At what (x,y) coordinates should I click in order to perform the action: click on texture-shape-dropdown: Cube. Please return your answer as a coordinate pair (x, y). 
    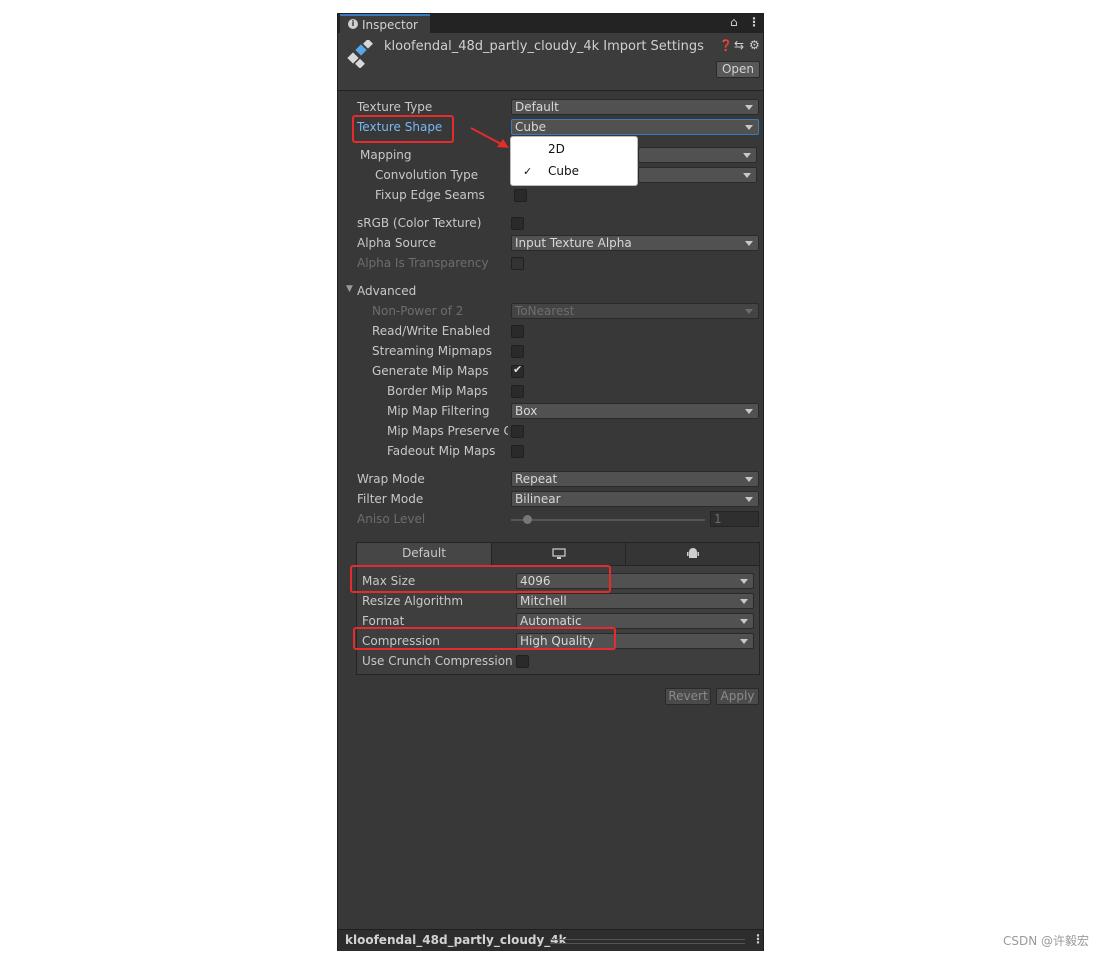
    Looking at the image, I should click on (635, 127).